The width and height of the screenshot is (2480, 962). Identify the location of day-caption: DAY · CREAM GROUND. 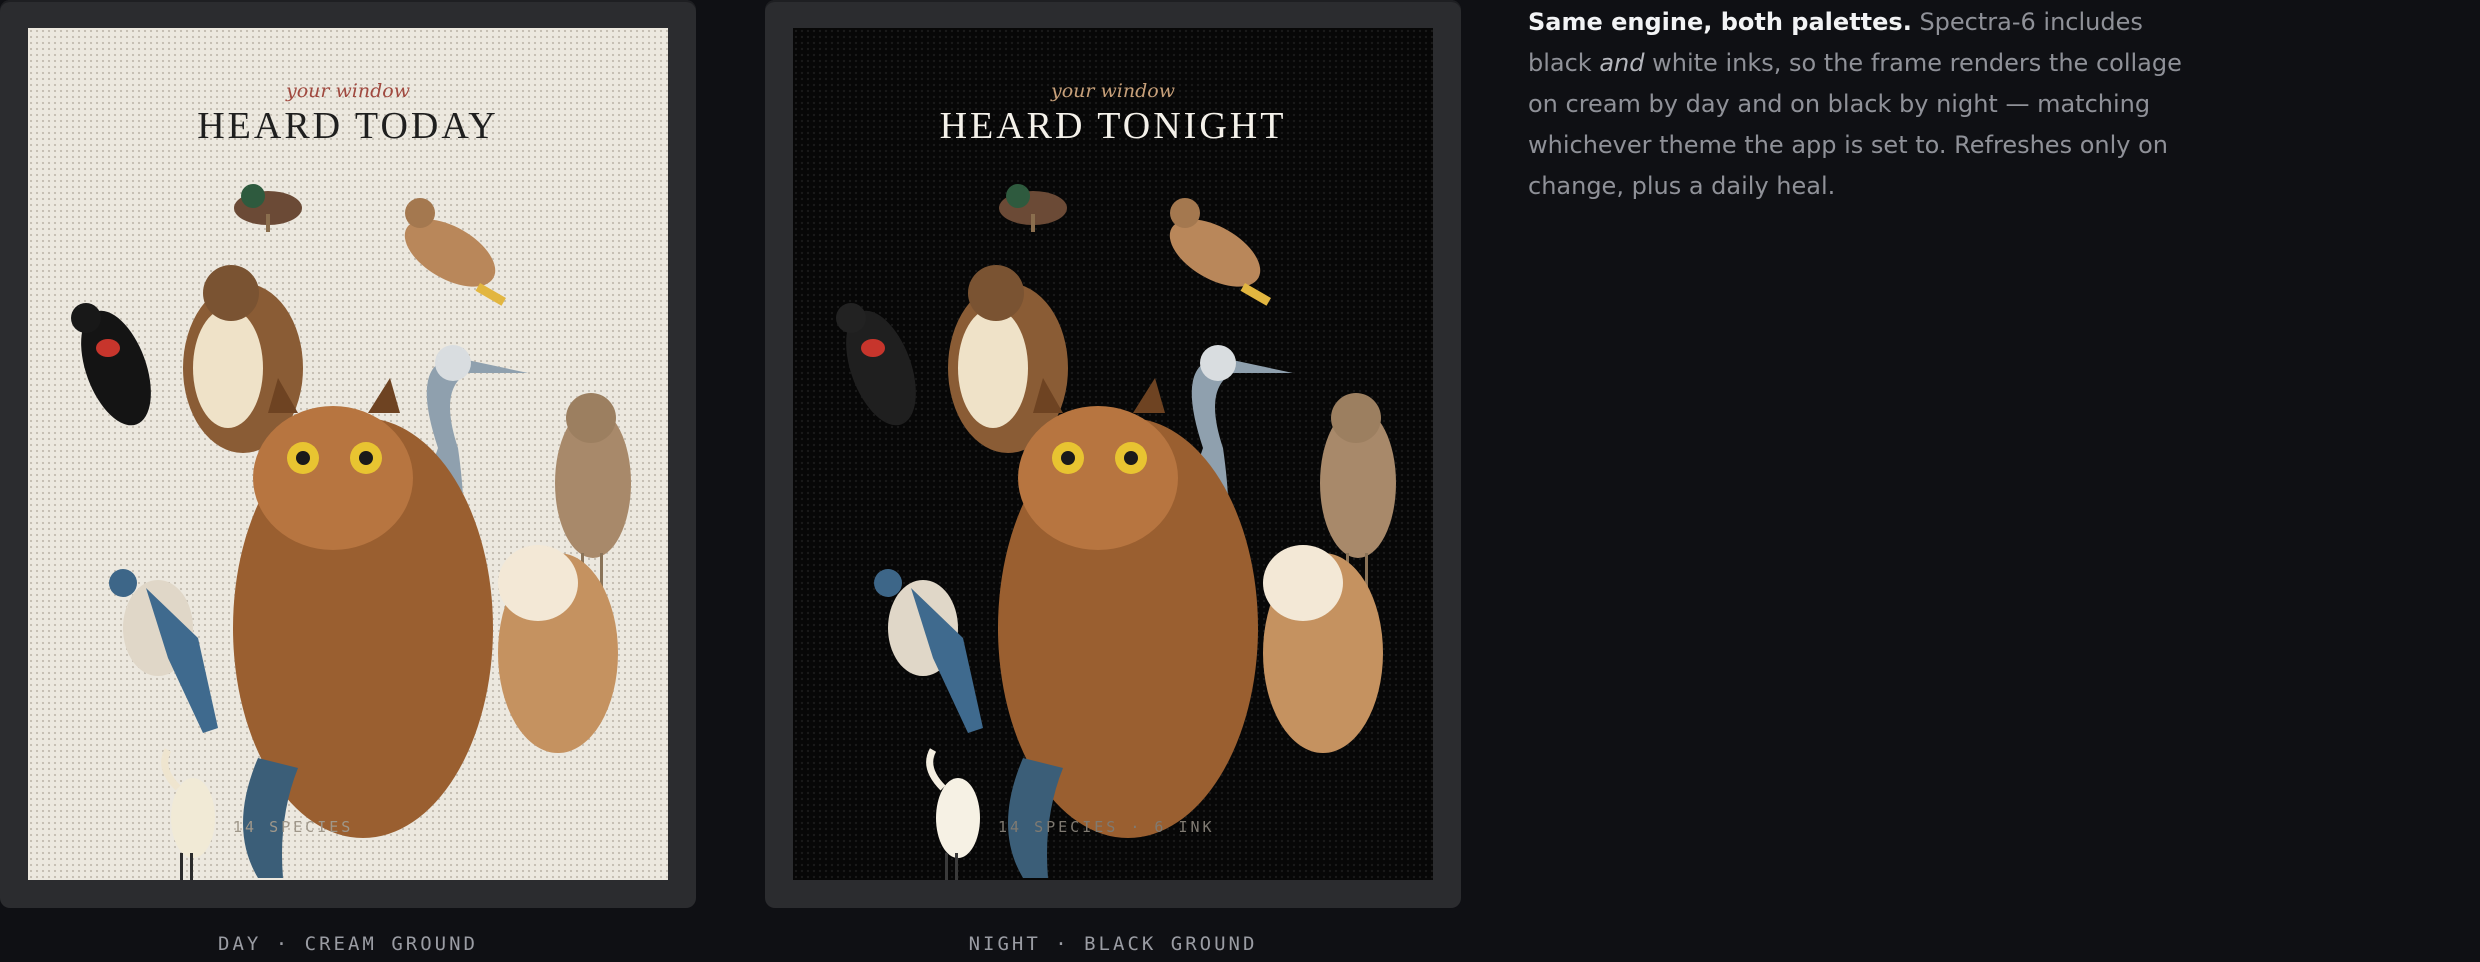
(348, 944).